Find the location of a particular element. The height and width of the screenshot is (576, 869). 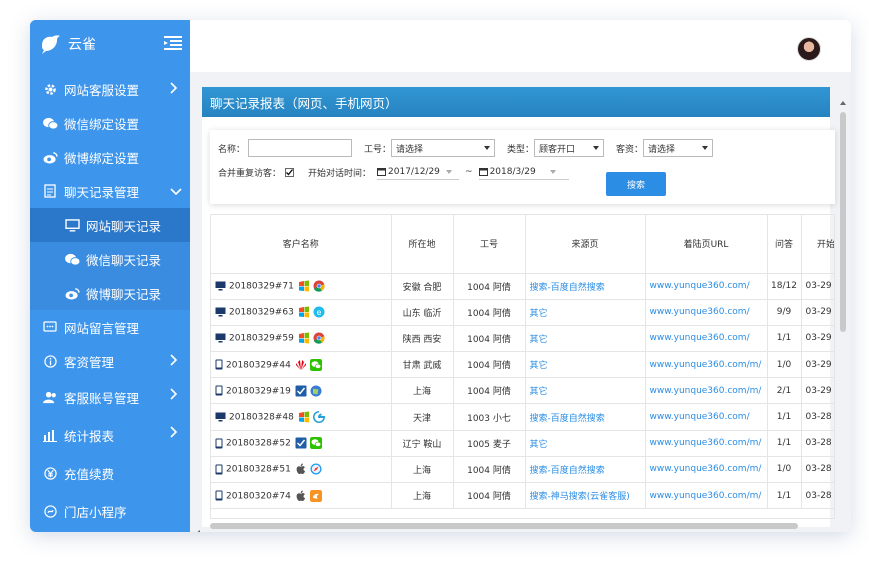

col-header: 客户名称 is located at coordinates (301, 244).